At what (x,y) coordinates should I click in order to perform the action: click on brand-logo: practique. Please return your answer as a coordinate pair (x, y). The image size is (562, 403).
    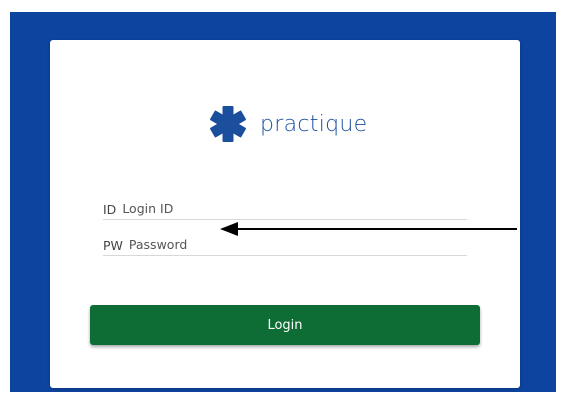
    Looking at the image, I should click on (288, 124).